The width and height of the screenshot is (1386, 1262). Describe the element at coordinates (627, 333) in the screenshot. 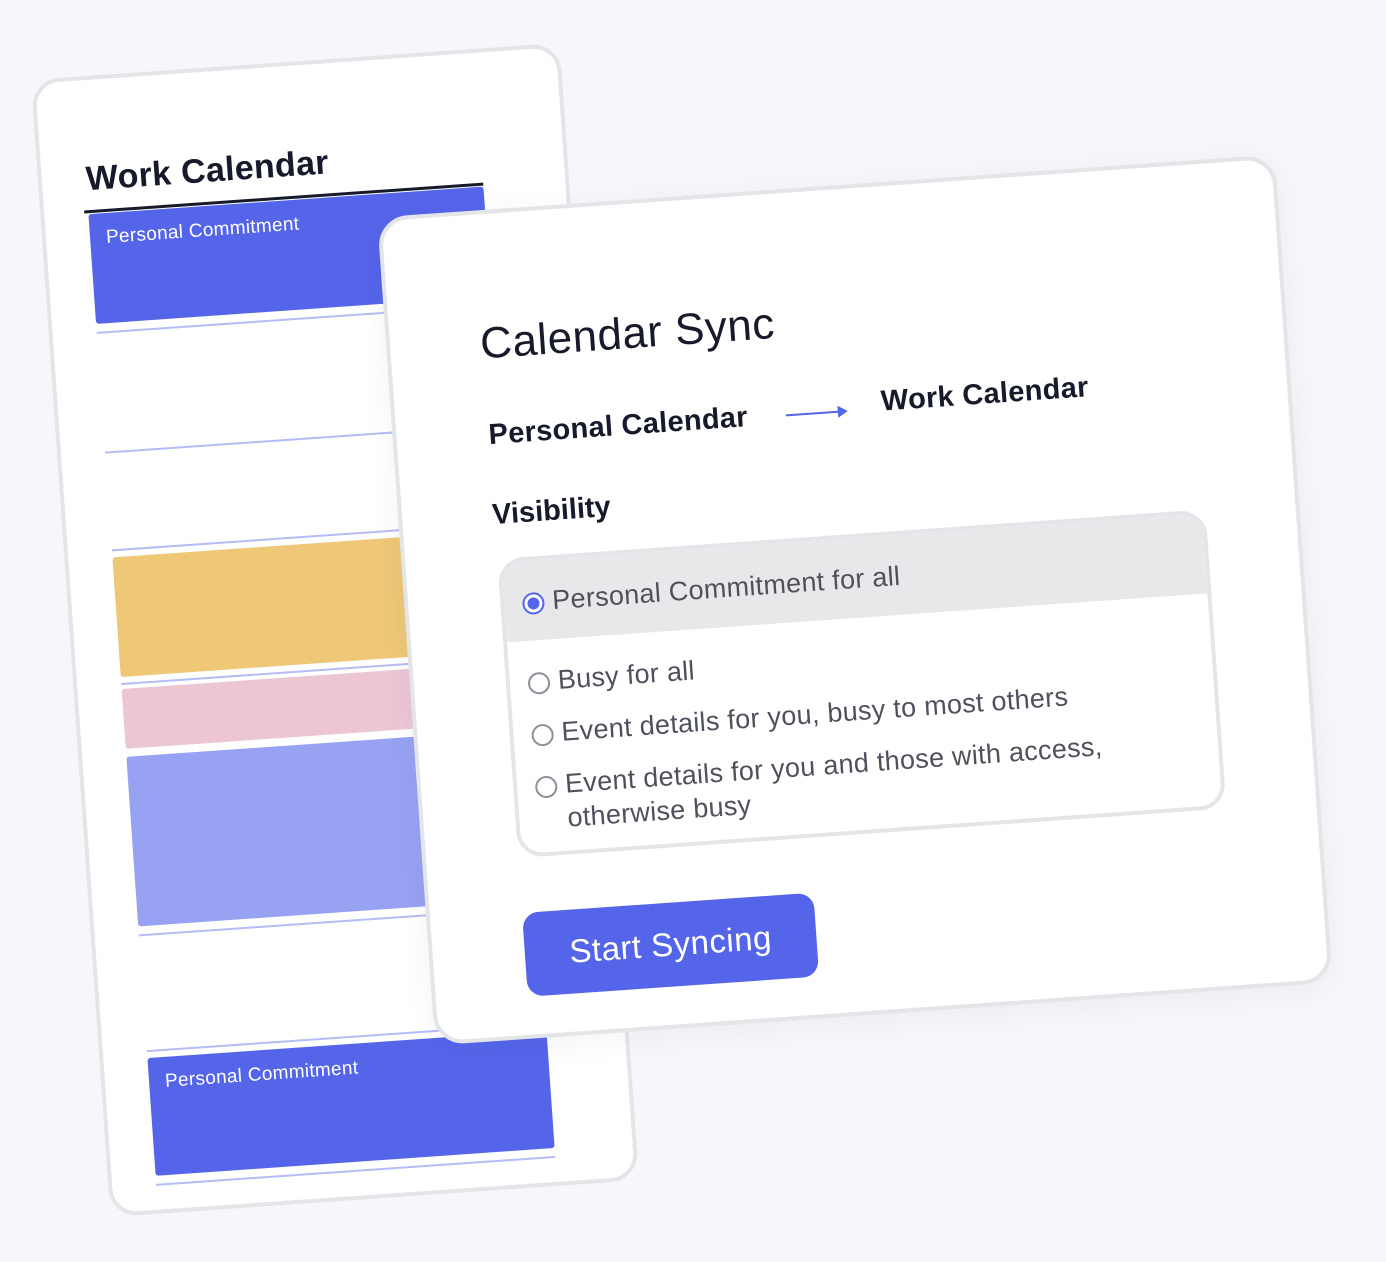

I see `panel-title: Calendar Sync` at that location.